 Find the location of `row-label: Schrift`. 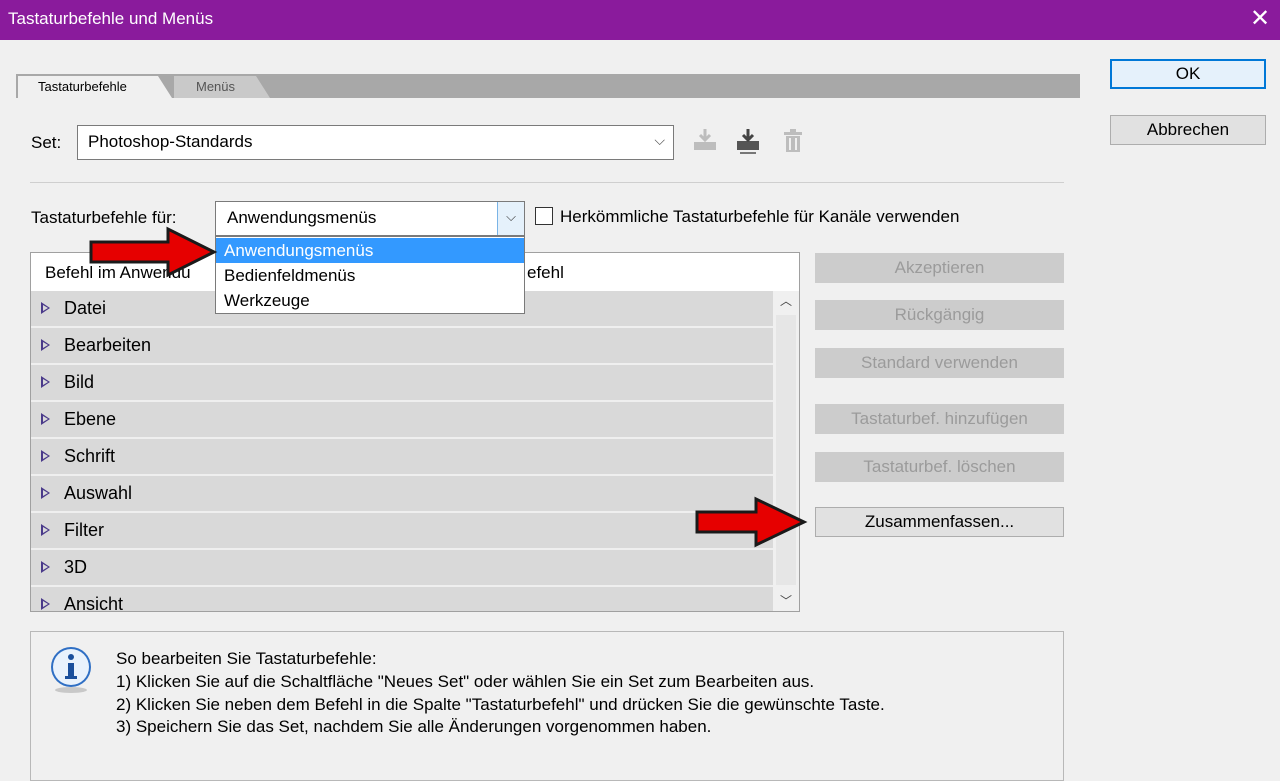

row-label: Schrift is located at coordinates (90, 456).